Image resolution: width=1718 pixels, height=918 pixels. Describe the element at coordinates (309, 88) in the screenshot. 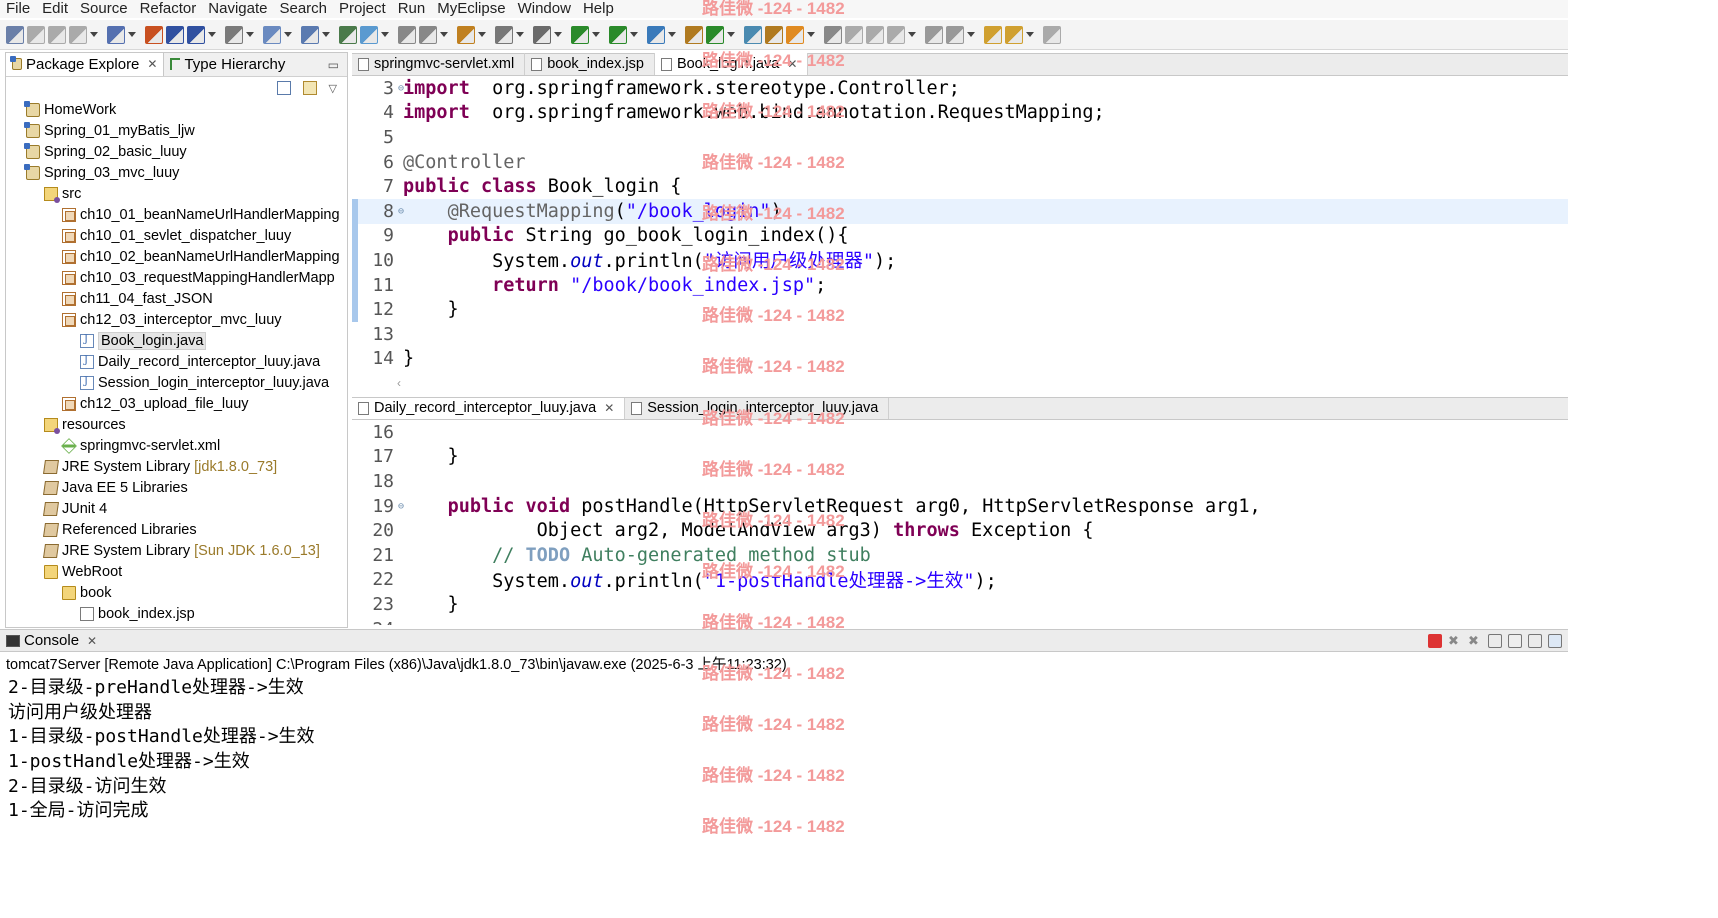

I see `link-with-editor-icon` at that location.